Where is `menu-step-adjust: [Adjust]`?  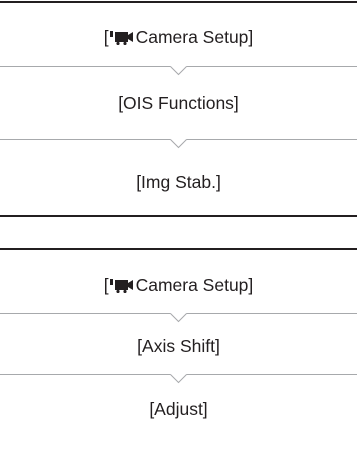
menu-step-adjust: [Adjust] is located at coordinates (178, 409).